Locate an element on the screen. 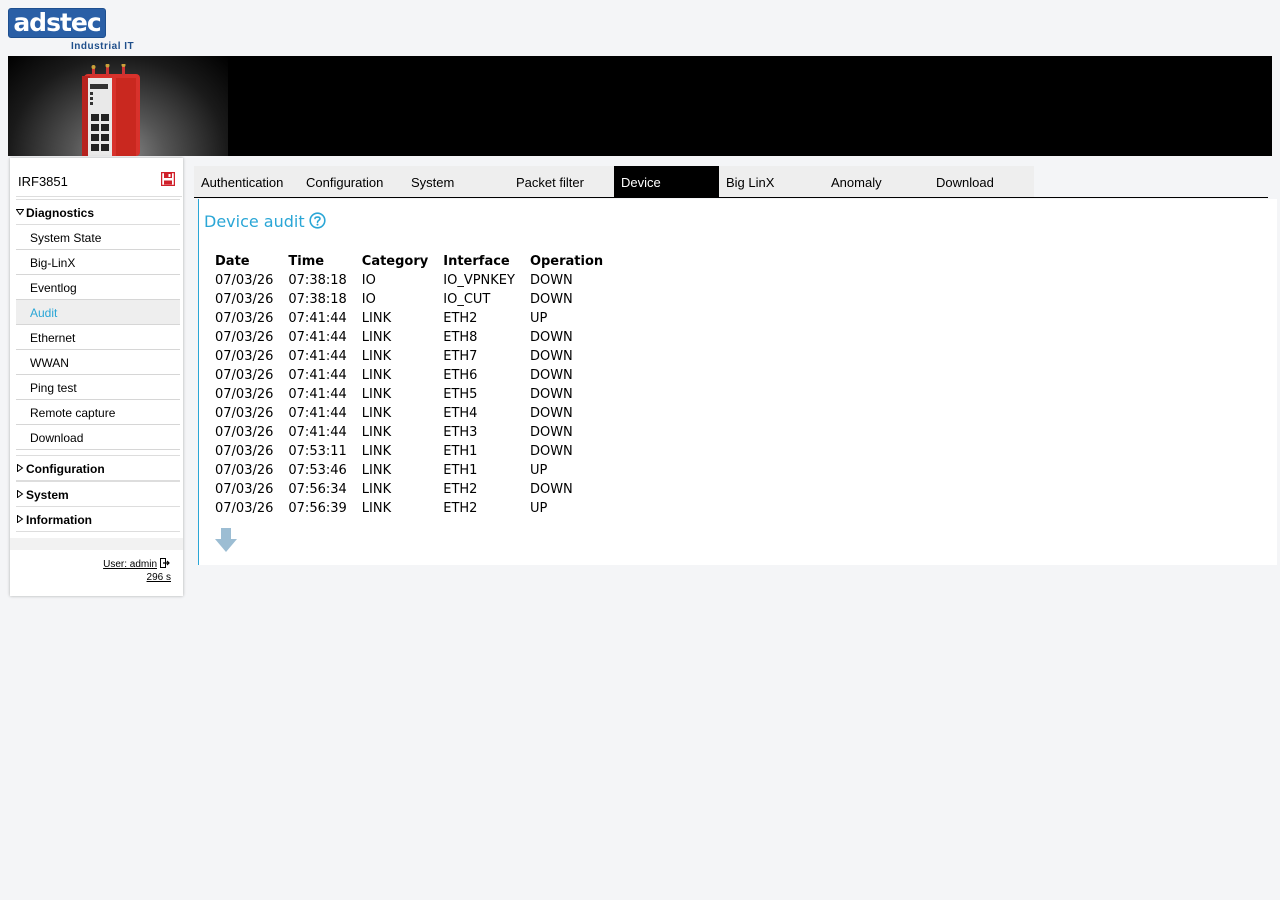  tab-system: System is located at coordinates (456, 181).